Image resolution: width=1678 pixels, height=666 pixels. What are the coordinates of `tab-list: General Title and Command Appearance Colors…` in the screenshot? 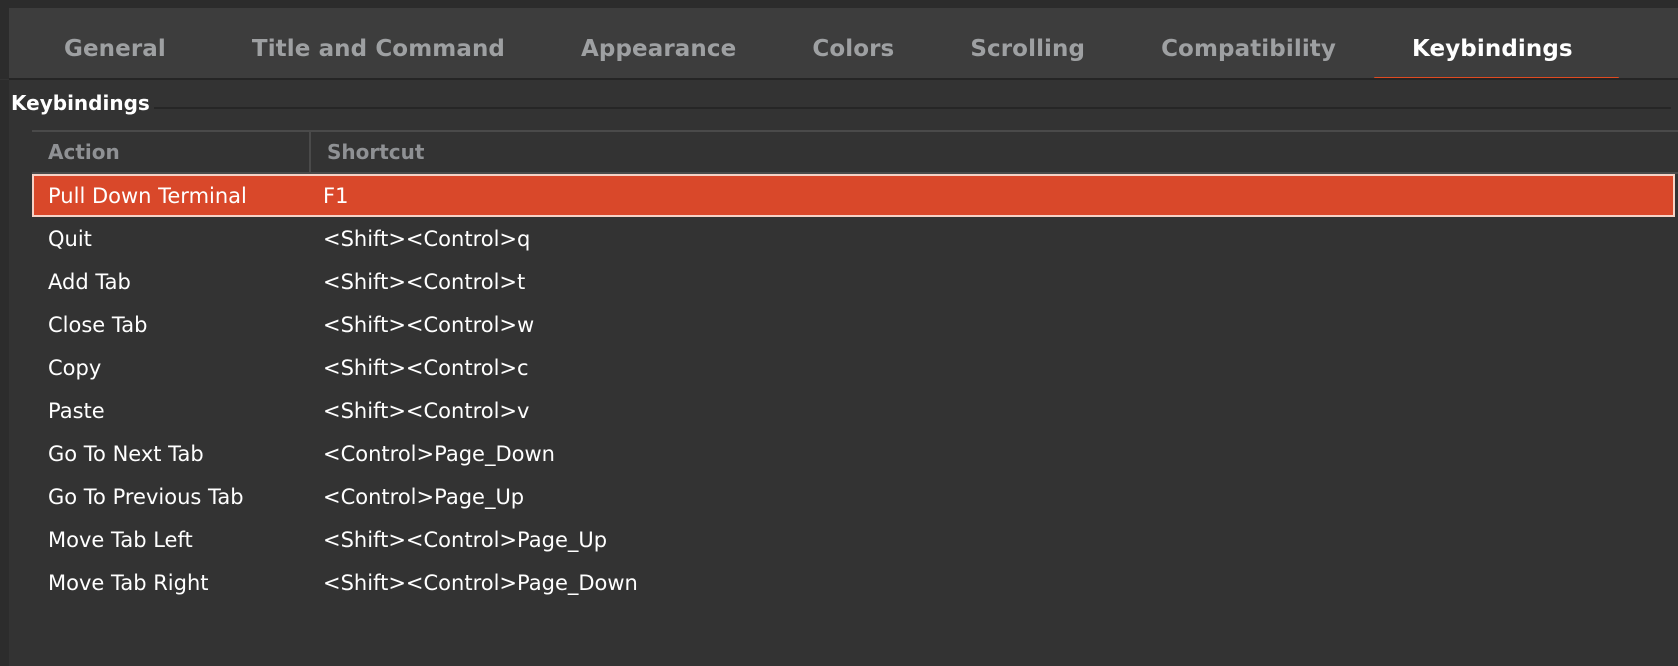 It's located at (848, 51).